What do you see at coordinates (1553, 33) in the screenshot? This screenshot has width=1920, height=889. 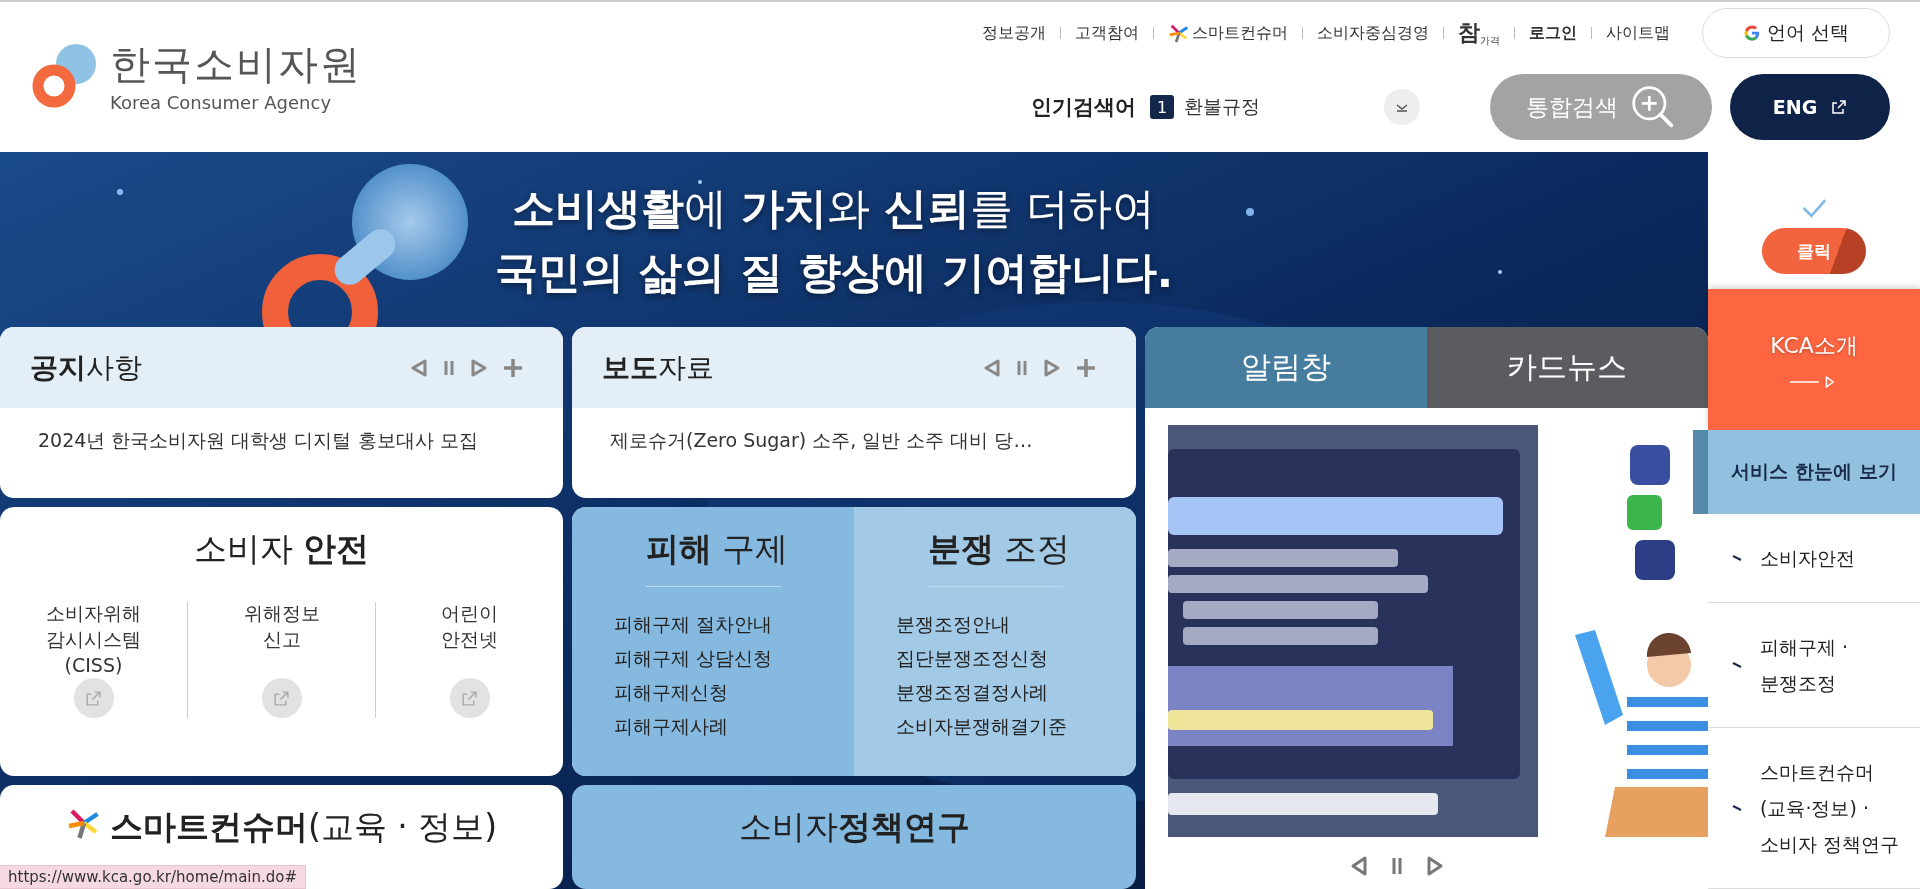 I see `top-link: 로그인` at bounding box center [1553, 33].